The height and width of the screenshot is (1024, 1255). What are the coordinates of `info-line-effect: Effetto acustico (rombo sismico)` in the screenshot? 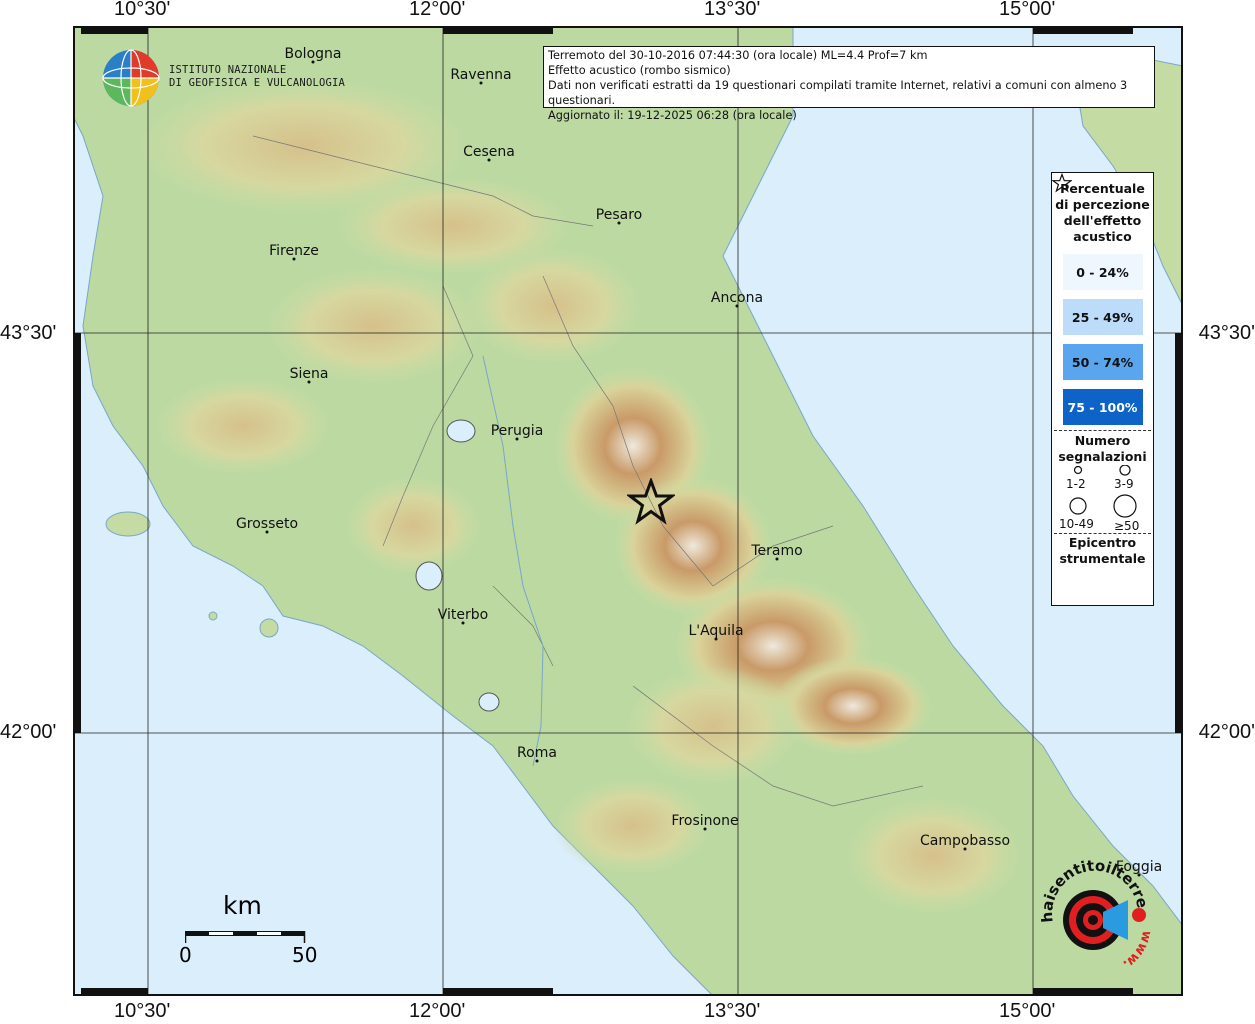 It's located at (639, 70).